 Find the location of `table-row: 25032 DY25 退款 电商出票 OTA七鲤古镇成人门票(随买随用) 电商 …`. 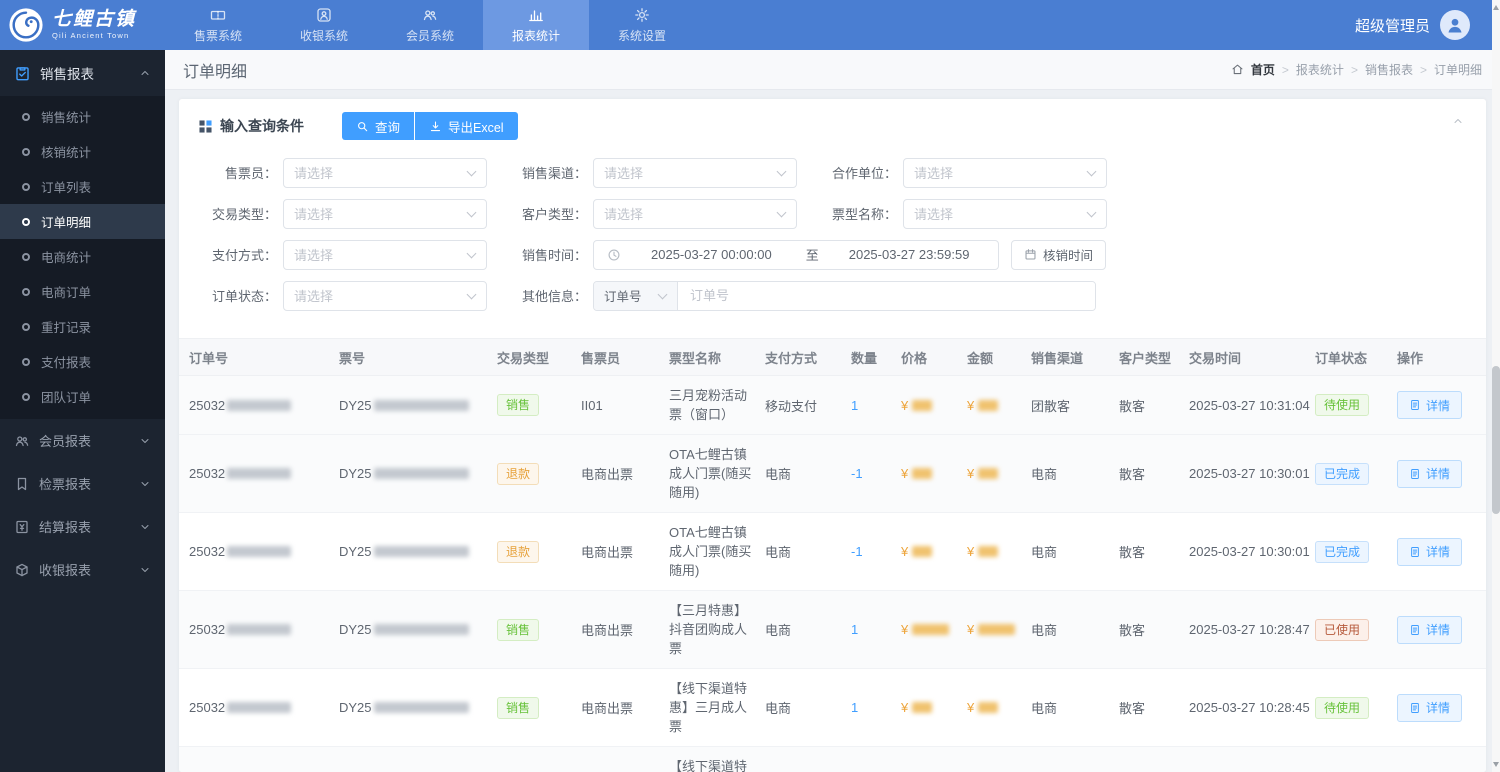

table-row: 25032 DY25 退款 电商出票 OTA七鲤古镇成人门票(随买随用) 电商 … is located at coordinates (832, 552).